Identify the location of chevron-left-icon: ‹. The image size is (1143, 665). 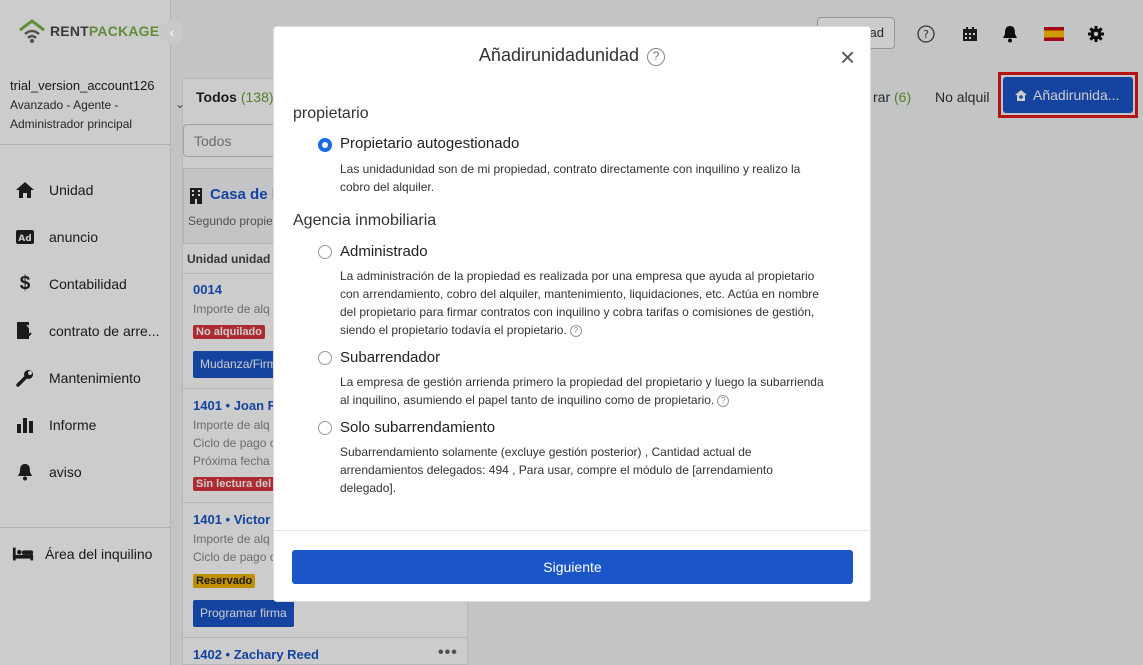
(172, 32).